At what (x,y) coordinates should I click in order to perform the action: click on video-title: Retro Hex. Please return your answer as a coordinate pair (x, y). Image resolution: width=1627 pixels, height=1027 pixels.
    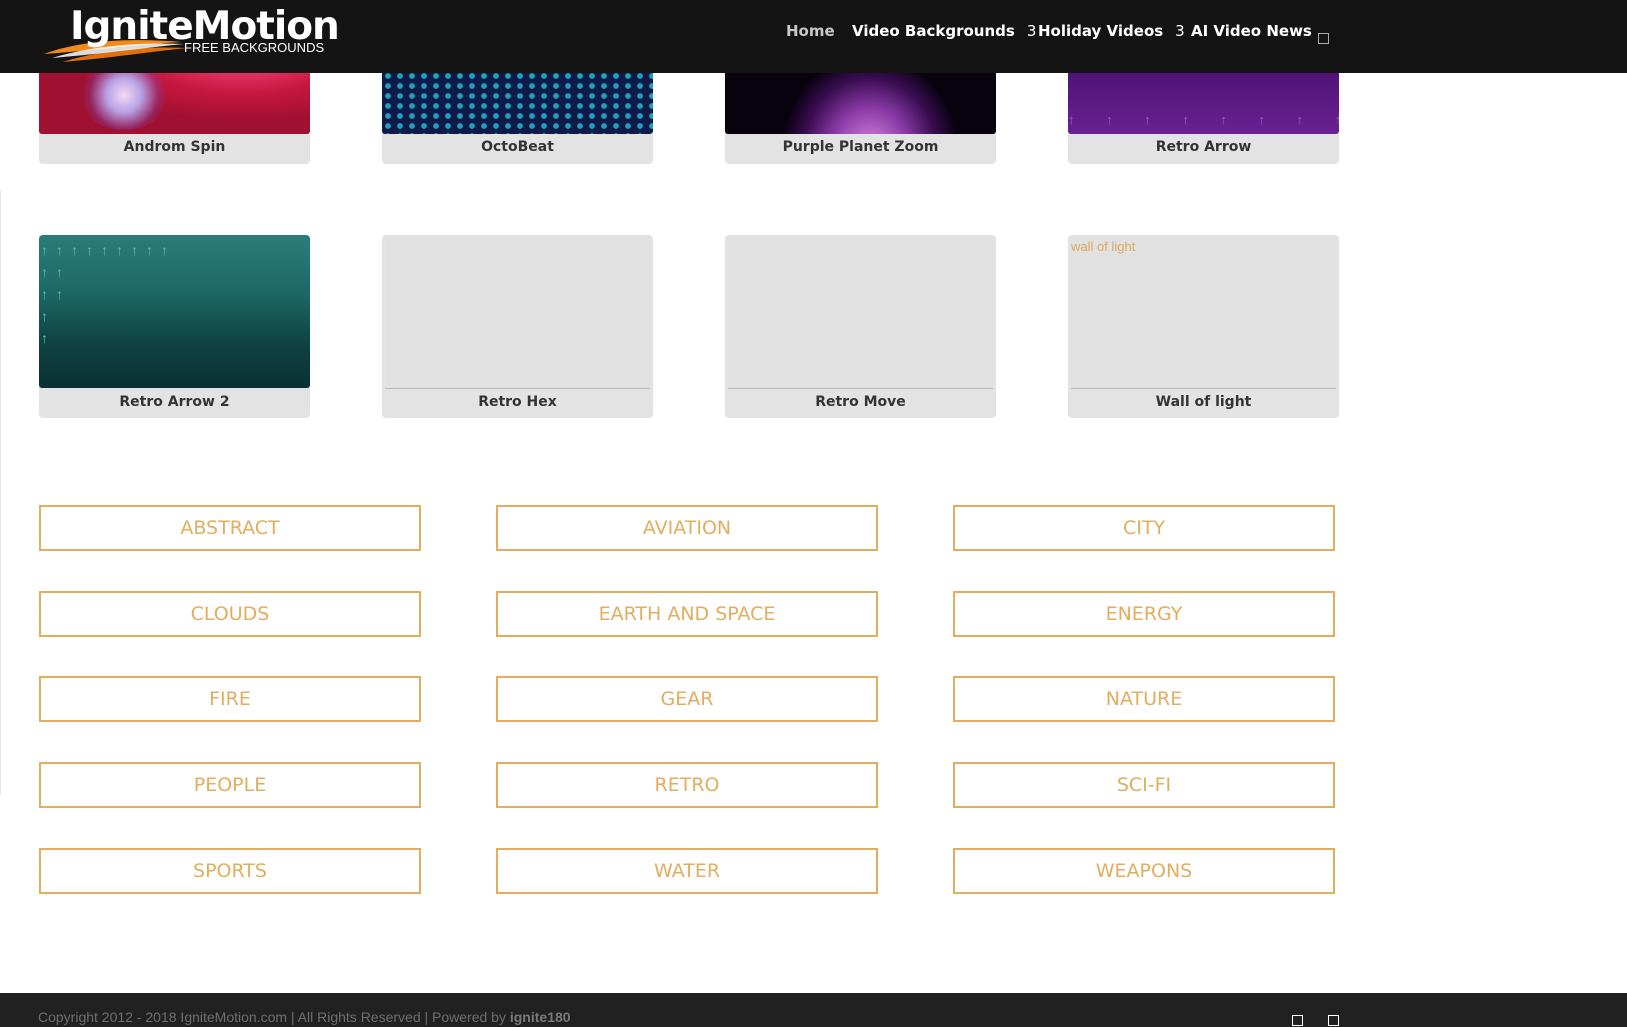
    Looking at the image, I should click on (517, 402).